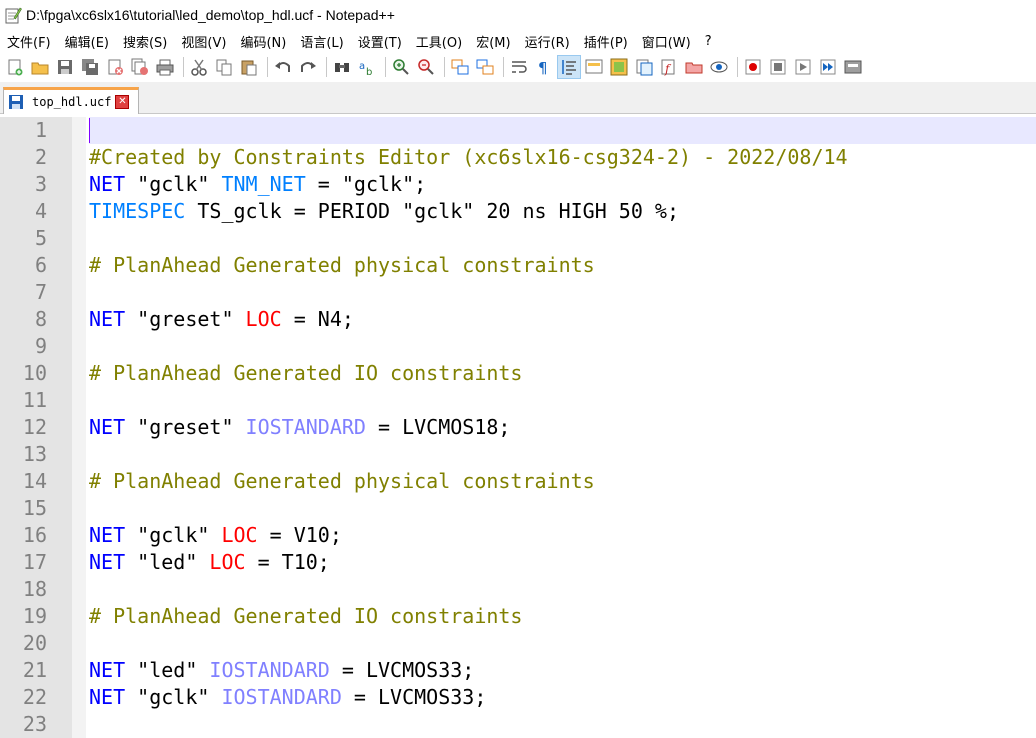 The image size is (1036, 738). Describe the element at coordinates (518, 319) in the screenshot. I see `code-line: 8 NET "greset" LOC = N4;` at that location.